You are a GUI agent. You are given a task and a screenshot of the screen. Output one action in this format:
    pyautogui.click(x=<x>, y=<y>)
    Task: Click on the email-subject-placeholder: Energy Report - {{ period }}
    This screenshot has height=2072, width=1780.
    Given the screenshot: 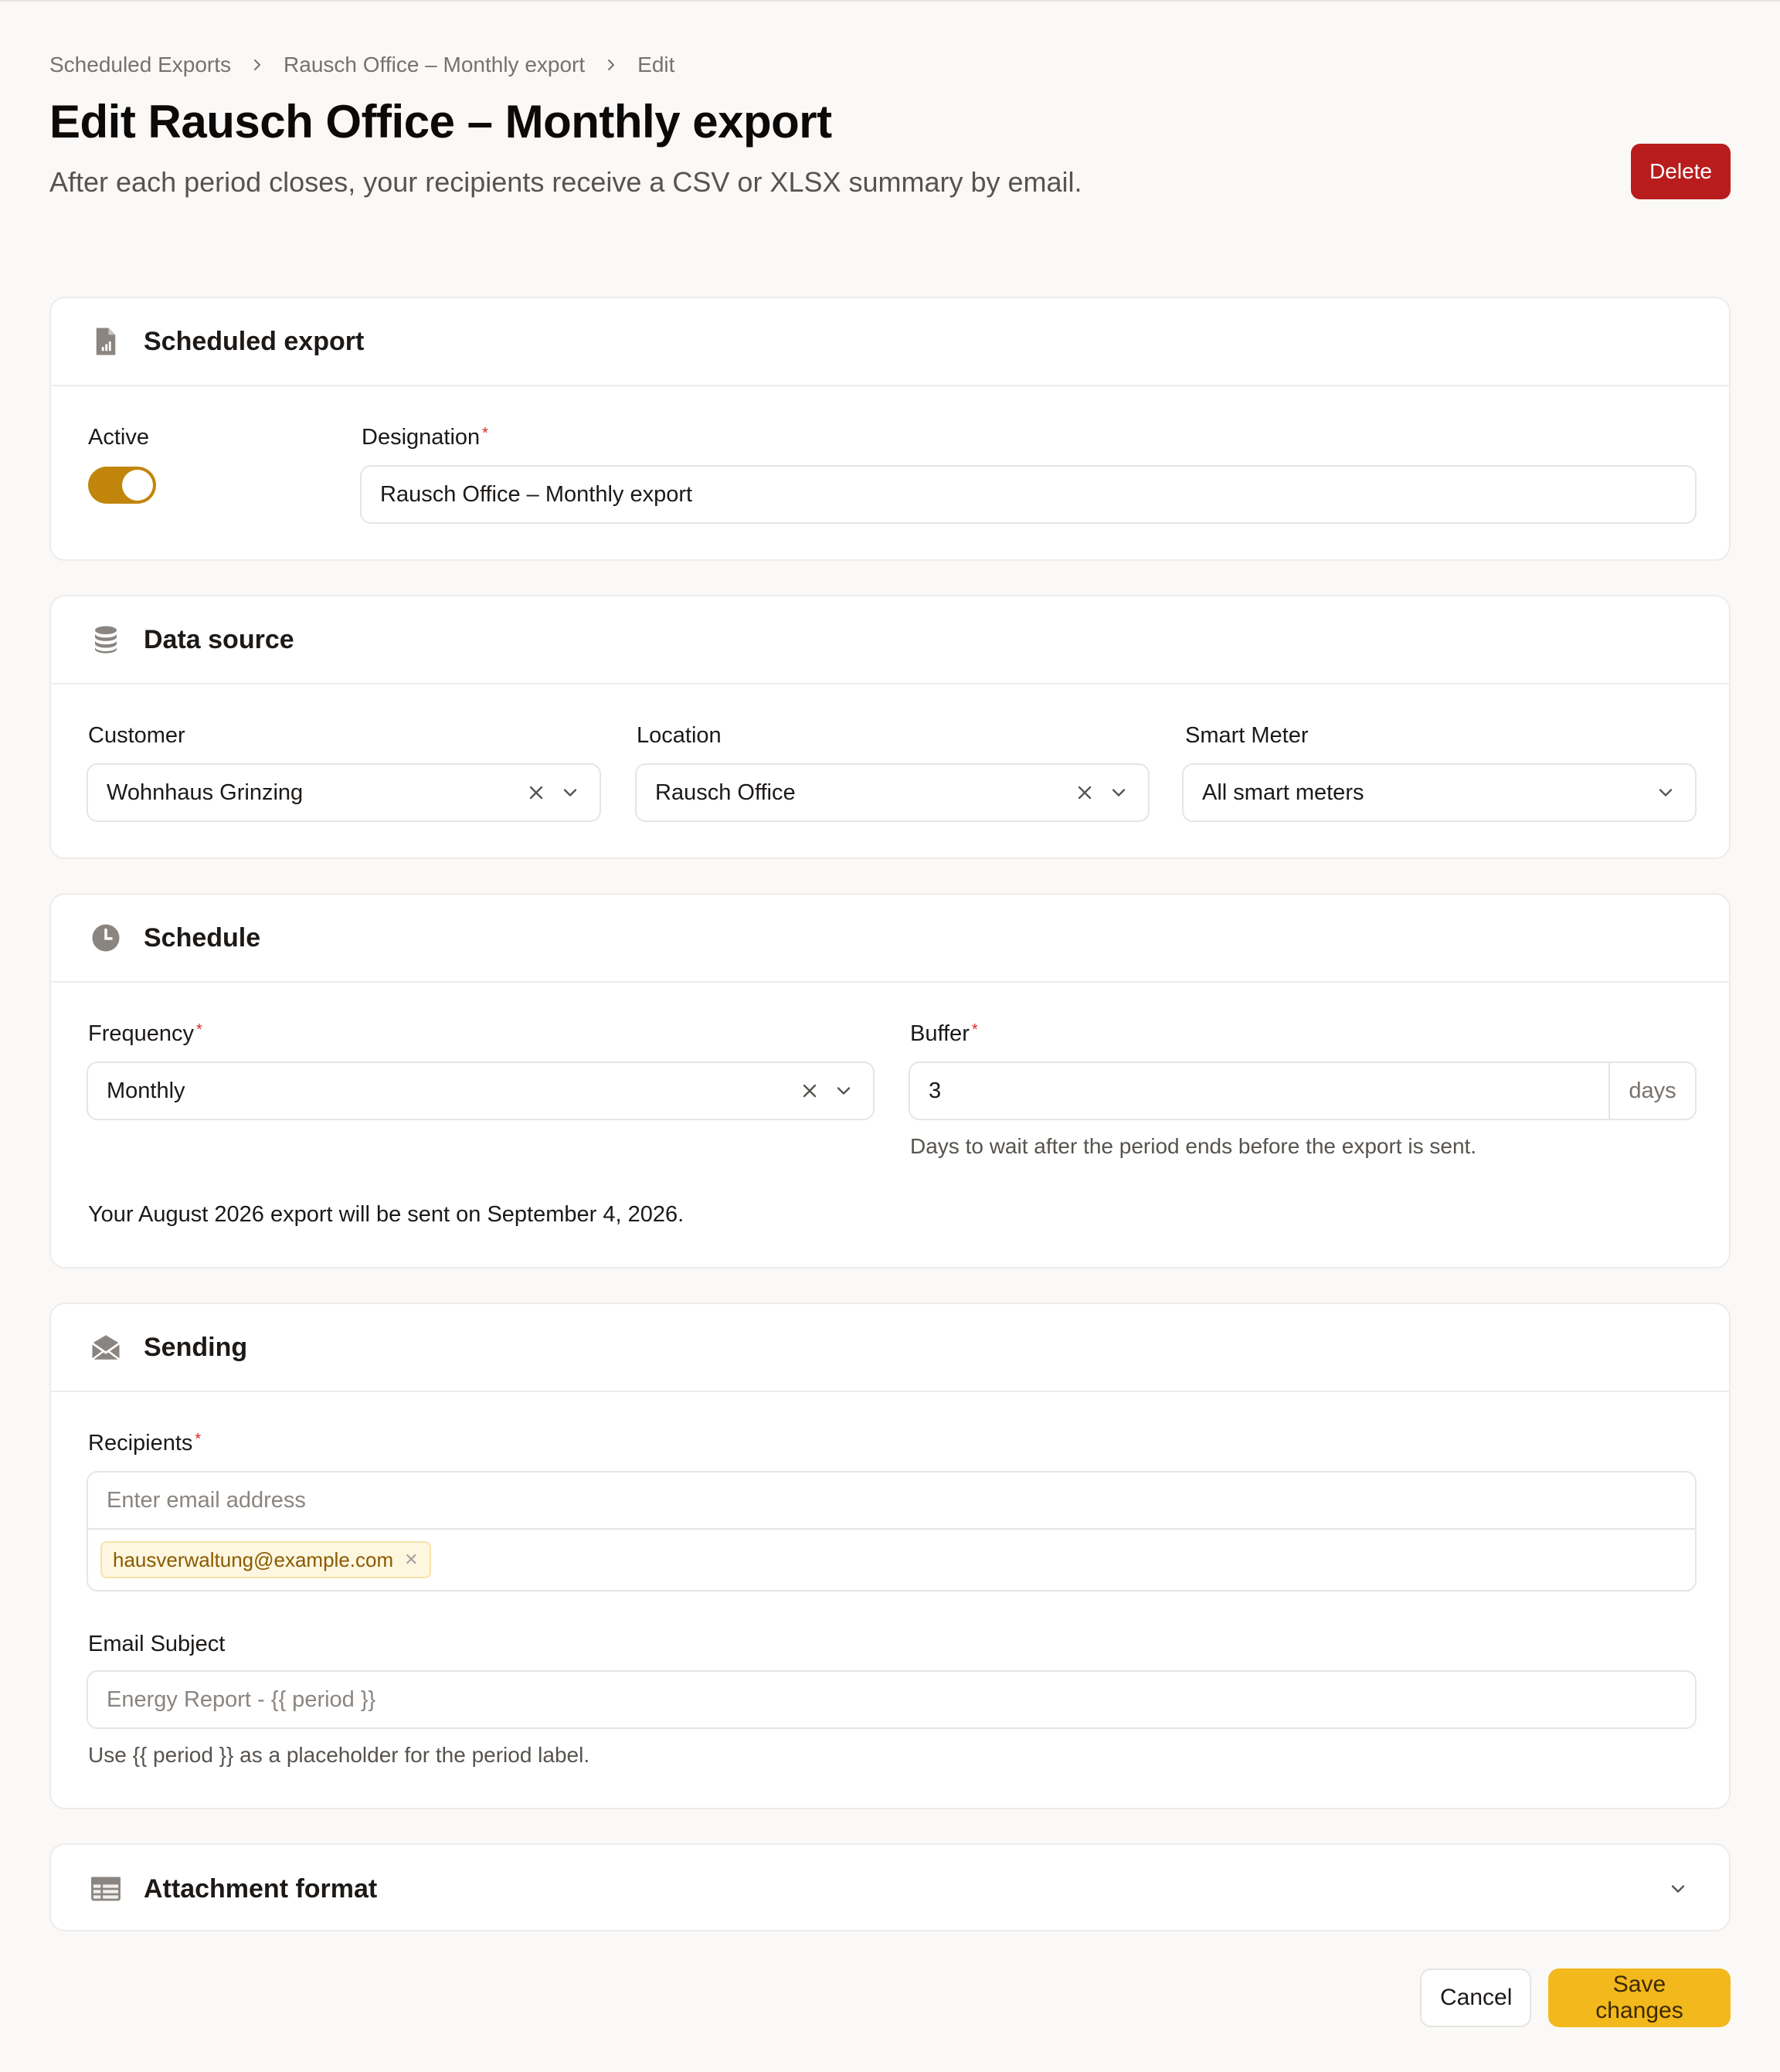 What is the action you would take?
    pyautogui.click(x=241, y=1699)
    